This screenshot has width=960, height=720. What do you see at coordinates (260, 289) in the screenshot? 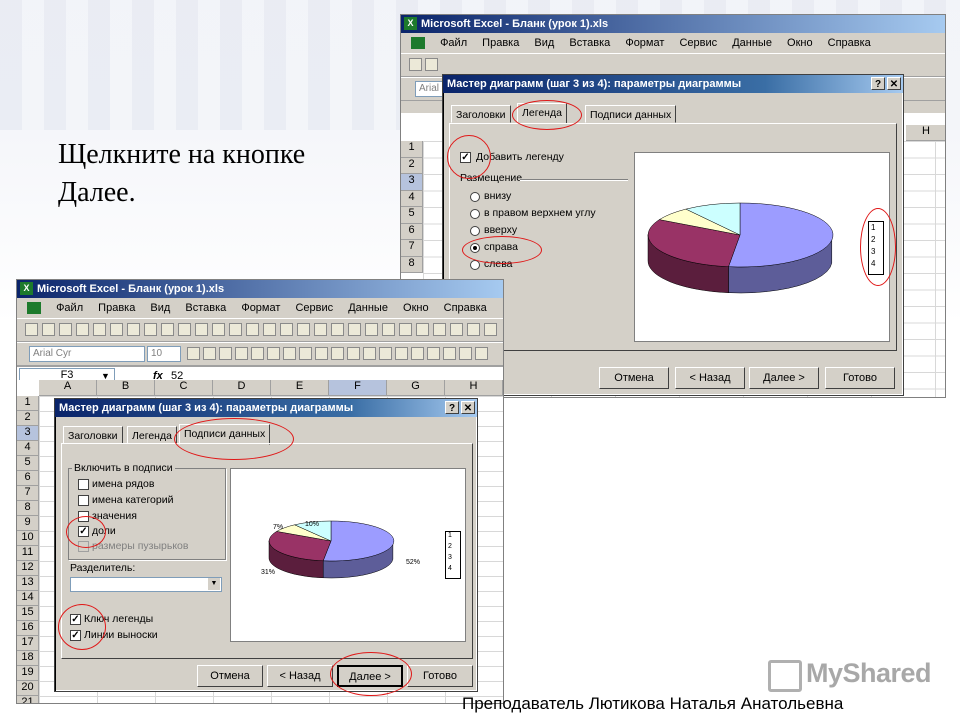
I see `excel-titlebar: X Microsoft Excel - Бланк (урок 1).xls` at bounding box center [260, 289].